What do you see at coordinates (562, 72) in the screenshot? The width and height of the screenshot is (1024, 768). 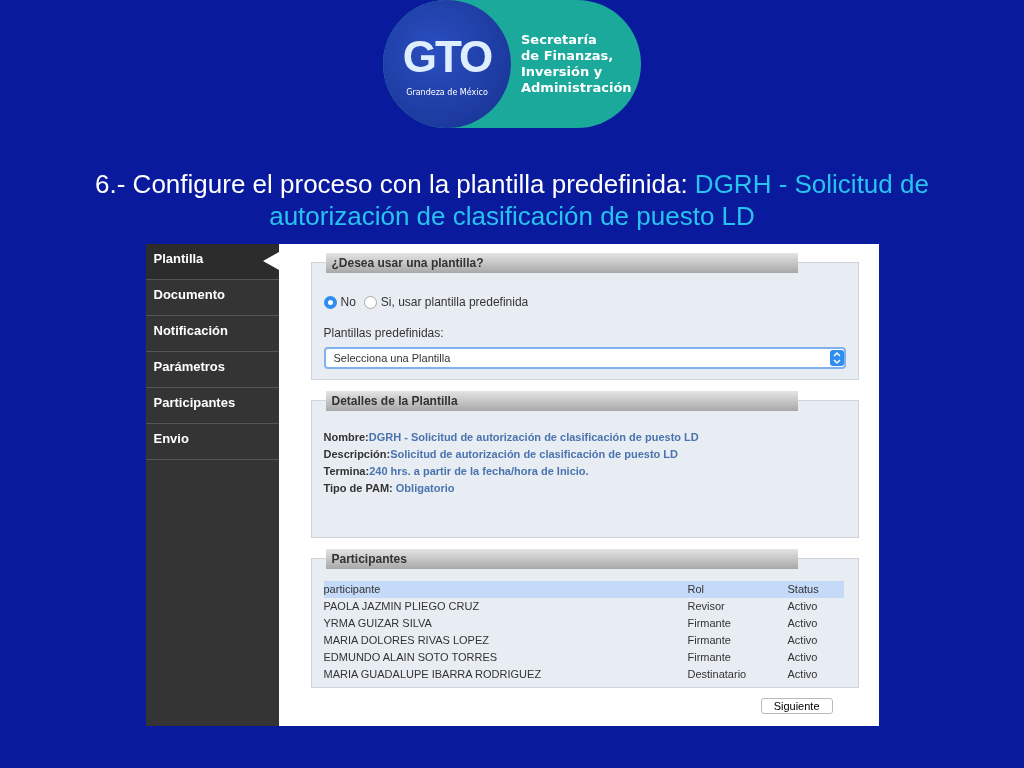 I see `organization-name: Inversión y` at bounding box center [562, 72].